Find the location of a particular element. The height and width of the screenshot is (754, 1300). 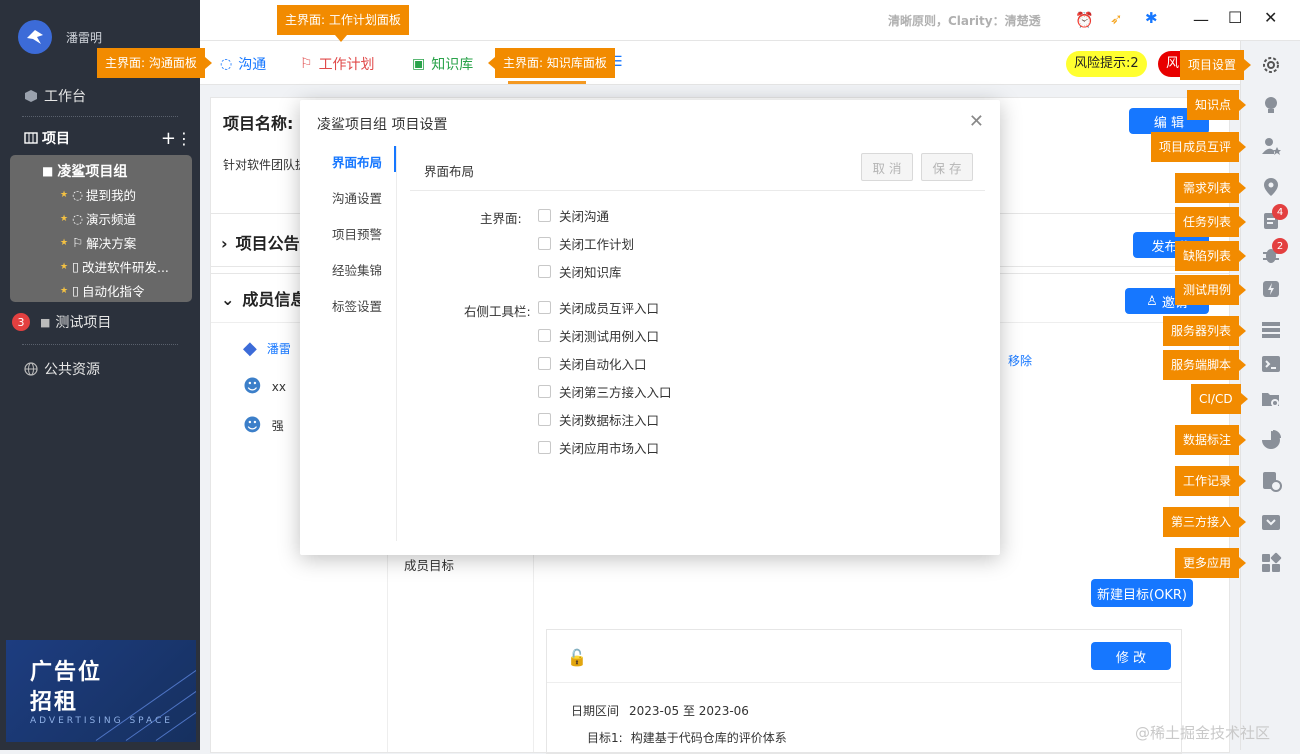

tooltip-data-annotation: 数据标注 is located at coordinates (1211, 440).